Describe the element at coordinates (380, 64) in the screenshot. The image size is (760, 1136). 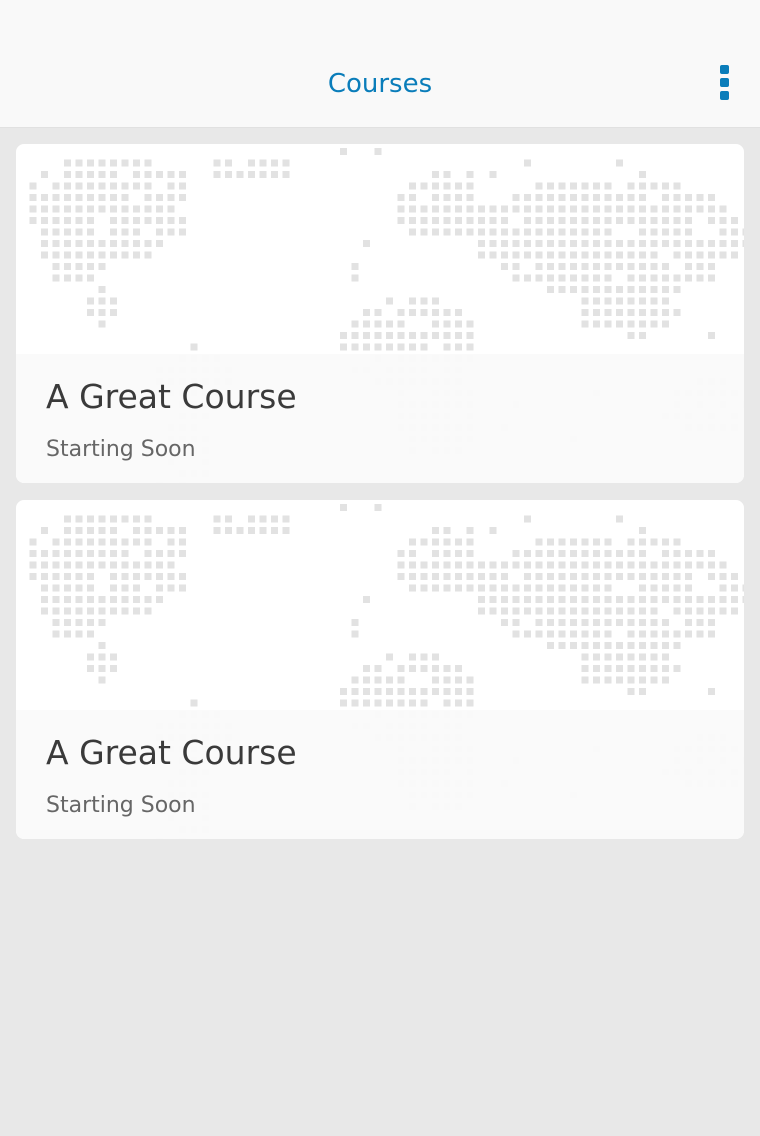
I see `navigation-bar: Courses` at that location.